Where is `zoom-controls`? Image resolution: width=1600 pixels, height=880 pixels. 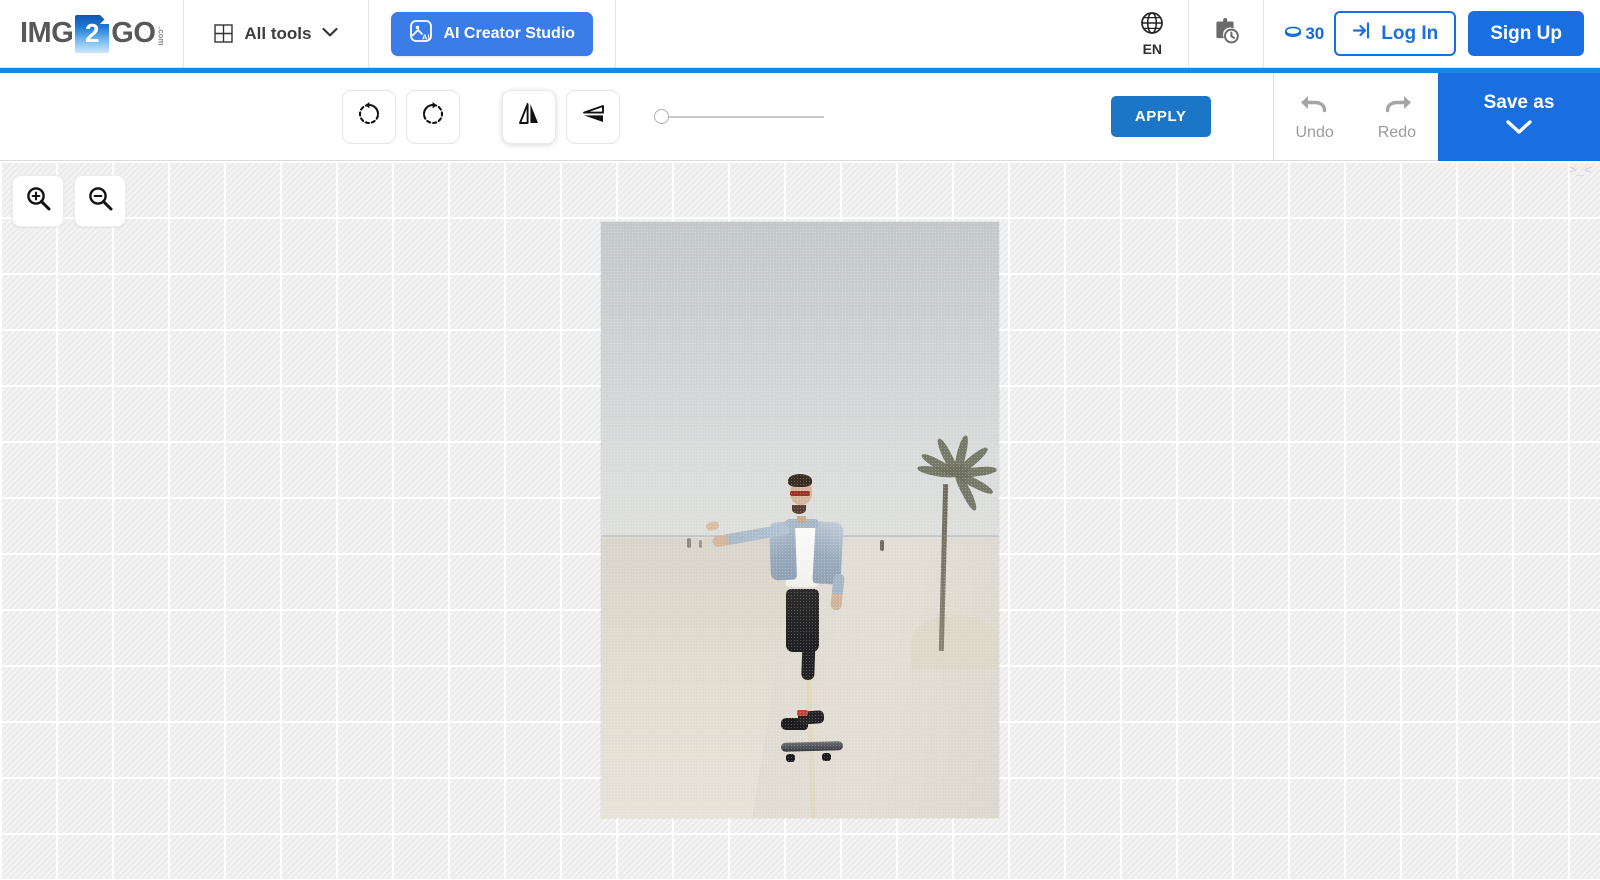 zoom-controls is located at coordinates (69, 201).